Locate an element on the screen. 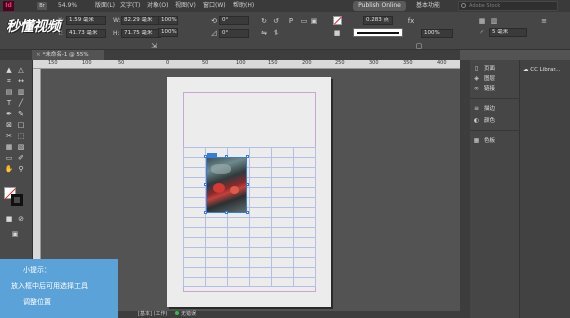  panel-pages: ▯ 页面 is located at coordinates (495, 69).